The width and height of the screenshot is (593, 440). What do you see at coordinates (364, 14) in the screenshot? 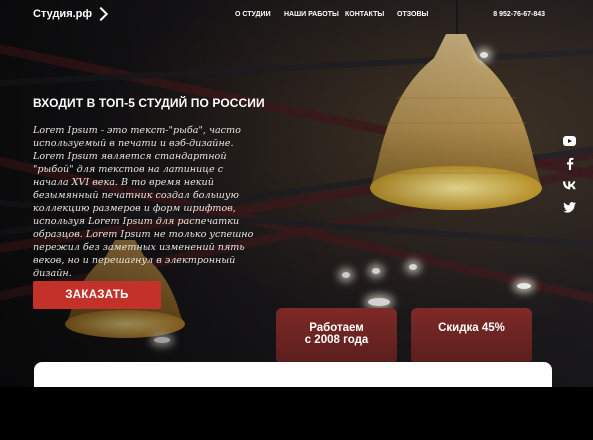
I see `nav-contacts: КОНТАКТЫ` at bounding box center [364, 14].